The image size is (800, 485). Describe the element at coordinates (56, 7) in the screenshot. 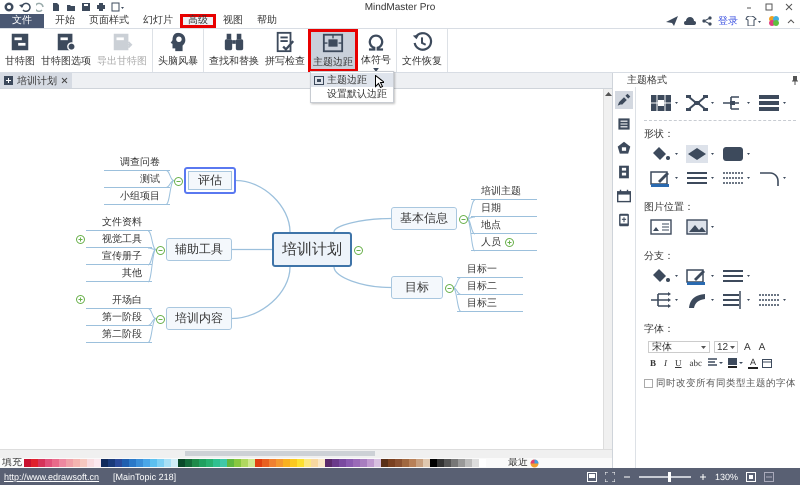

I see `new-file-icon` at that location.